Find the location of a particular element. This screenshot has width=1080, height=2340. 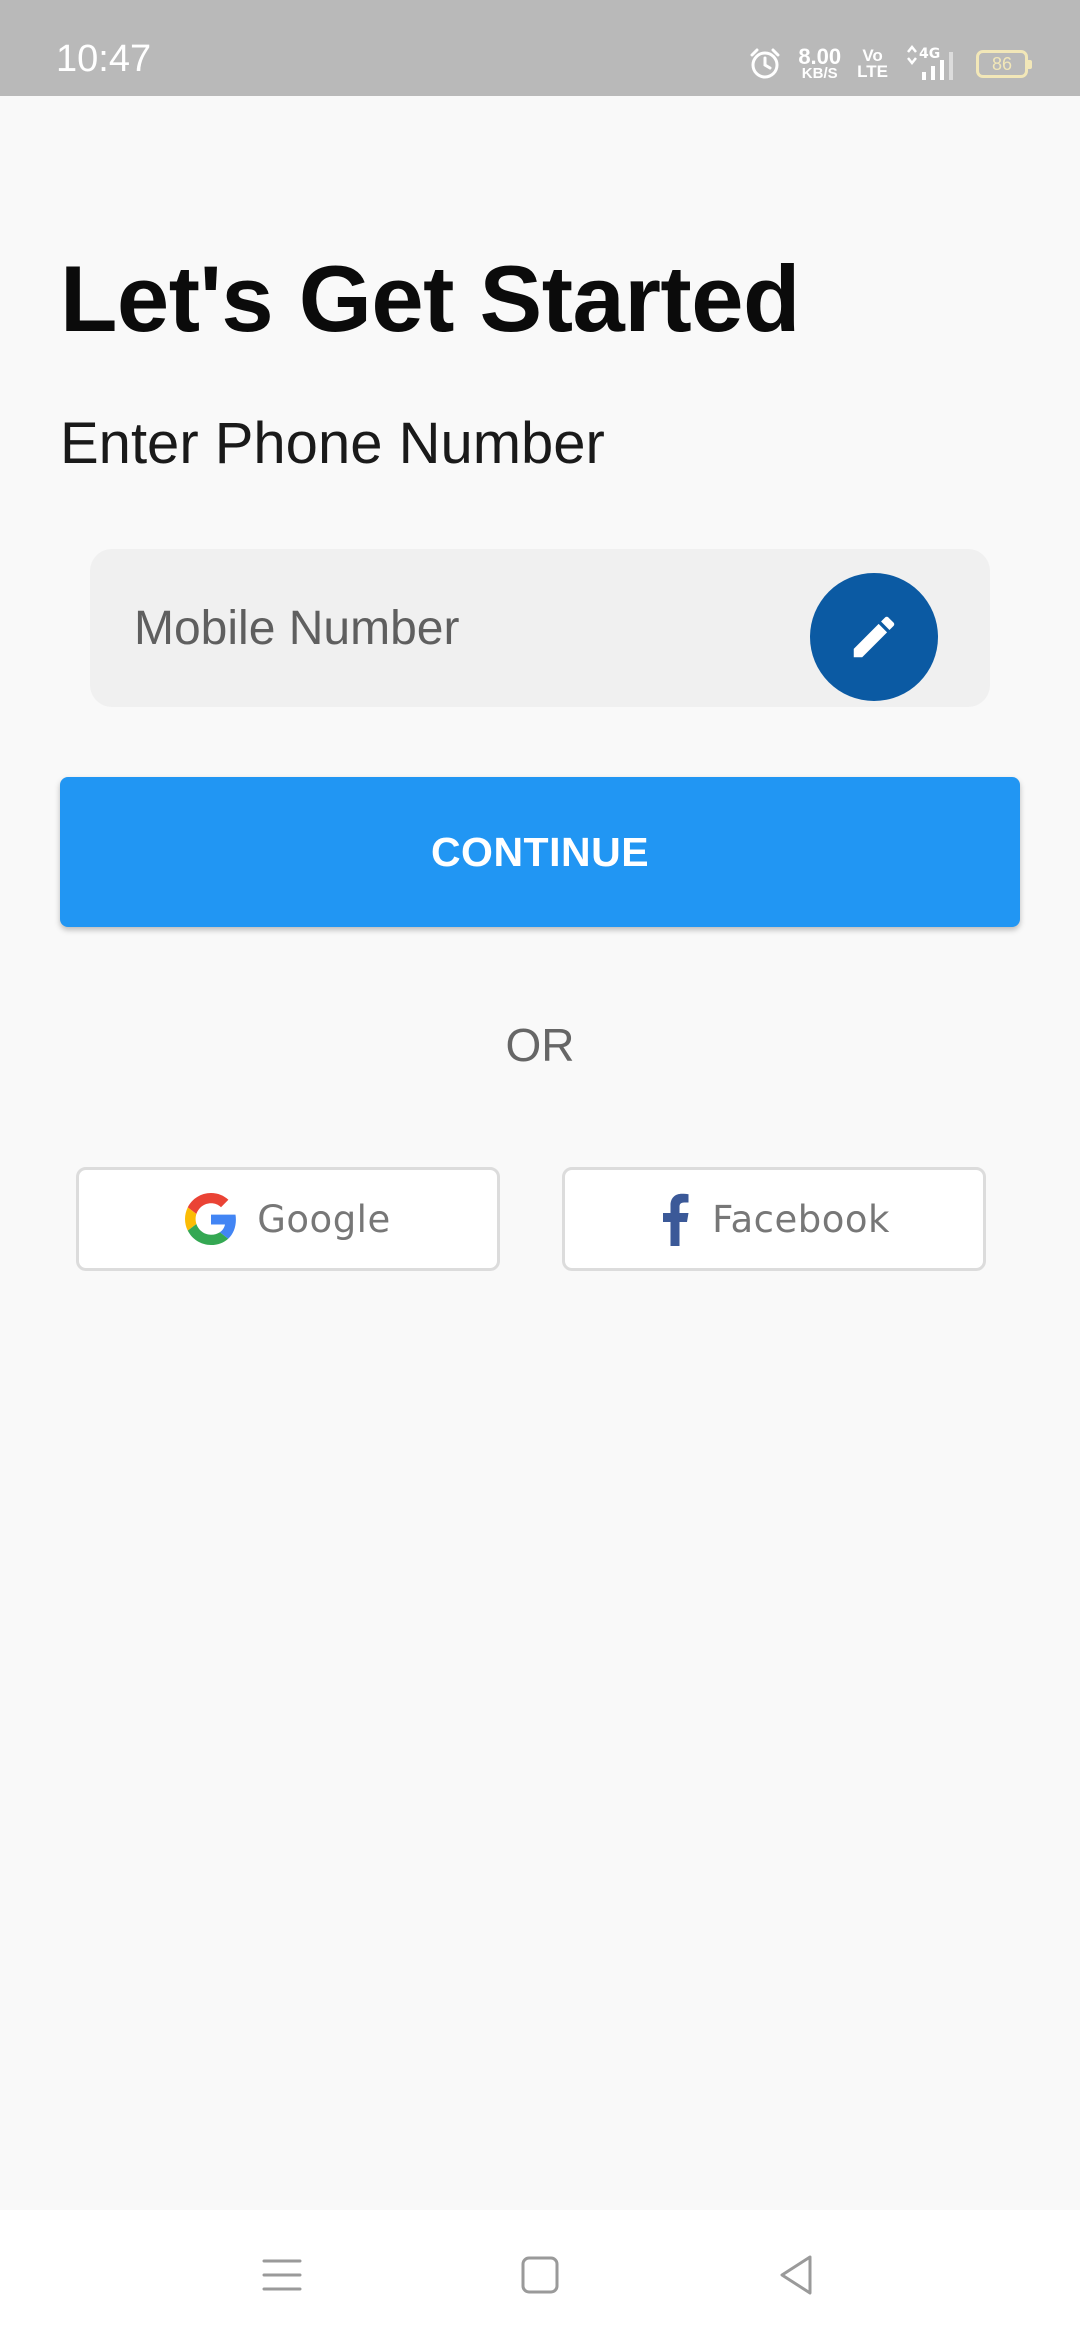

phone-number-label: Enter Phone Number is located at coordinates (332, 443).